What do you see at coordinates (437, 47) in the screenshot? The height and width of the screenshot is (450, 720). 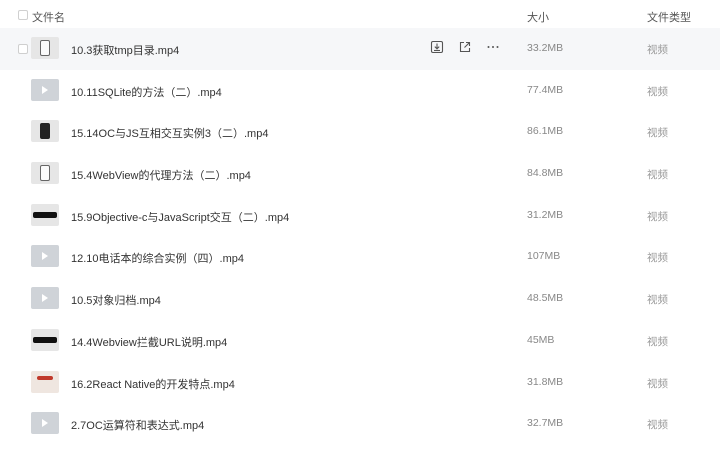 I see `download-icon` at bounding box center [437, 47].